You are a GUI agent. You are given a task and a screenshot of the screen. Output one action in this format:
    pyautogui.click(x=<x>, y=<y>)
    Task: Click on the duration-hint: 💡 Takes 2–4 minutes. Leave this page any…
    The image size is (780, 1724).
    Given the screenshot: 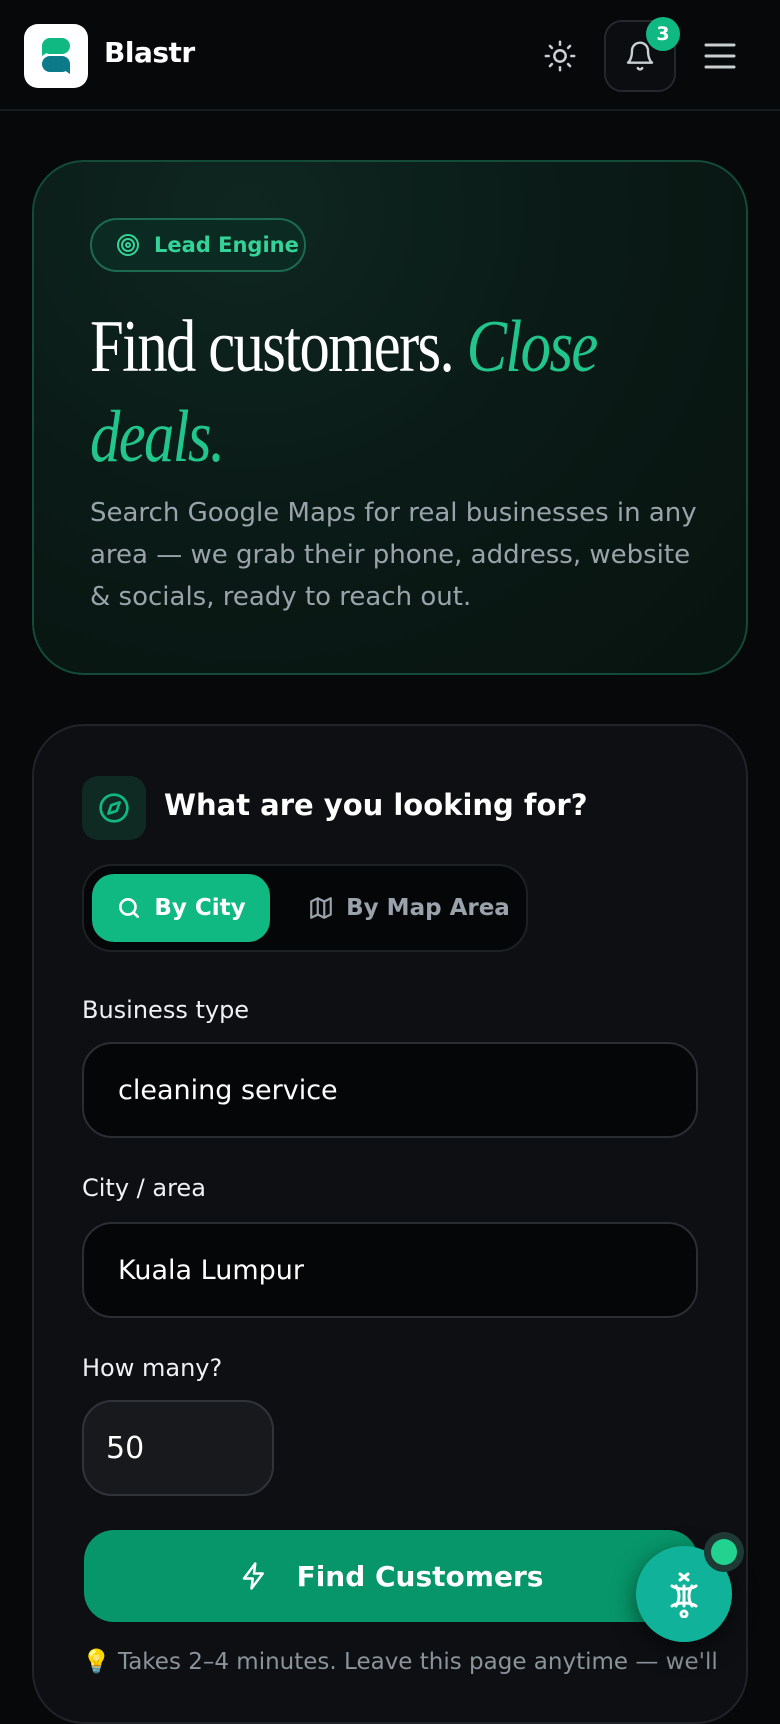 What is the action you would take?
    pyautogui.click(x=402, y=1661)
    